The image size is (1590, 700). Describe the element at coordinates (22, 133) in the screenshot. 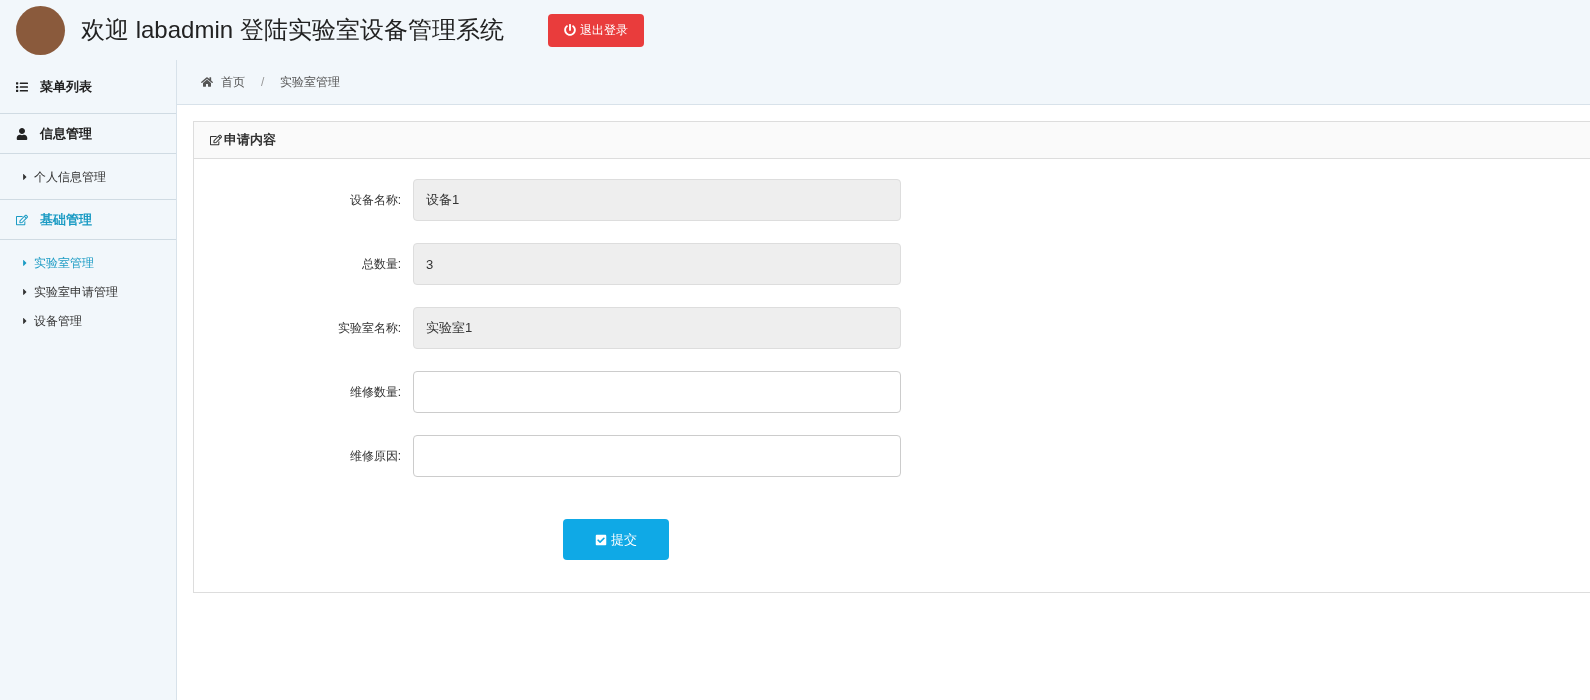

I see `user-icon` at that location.